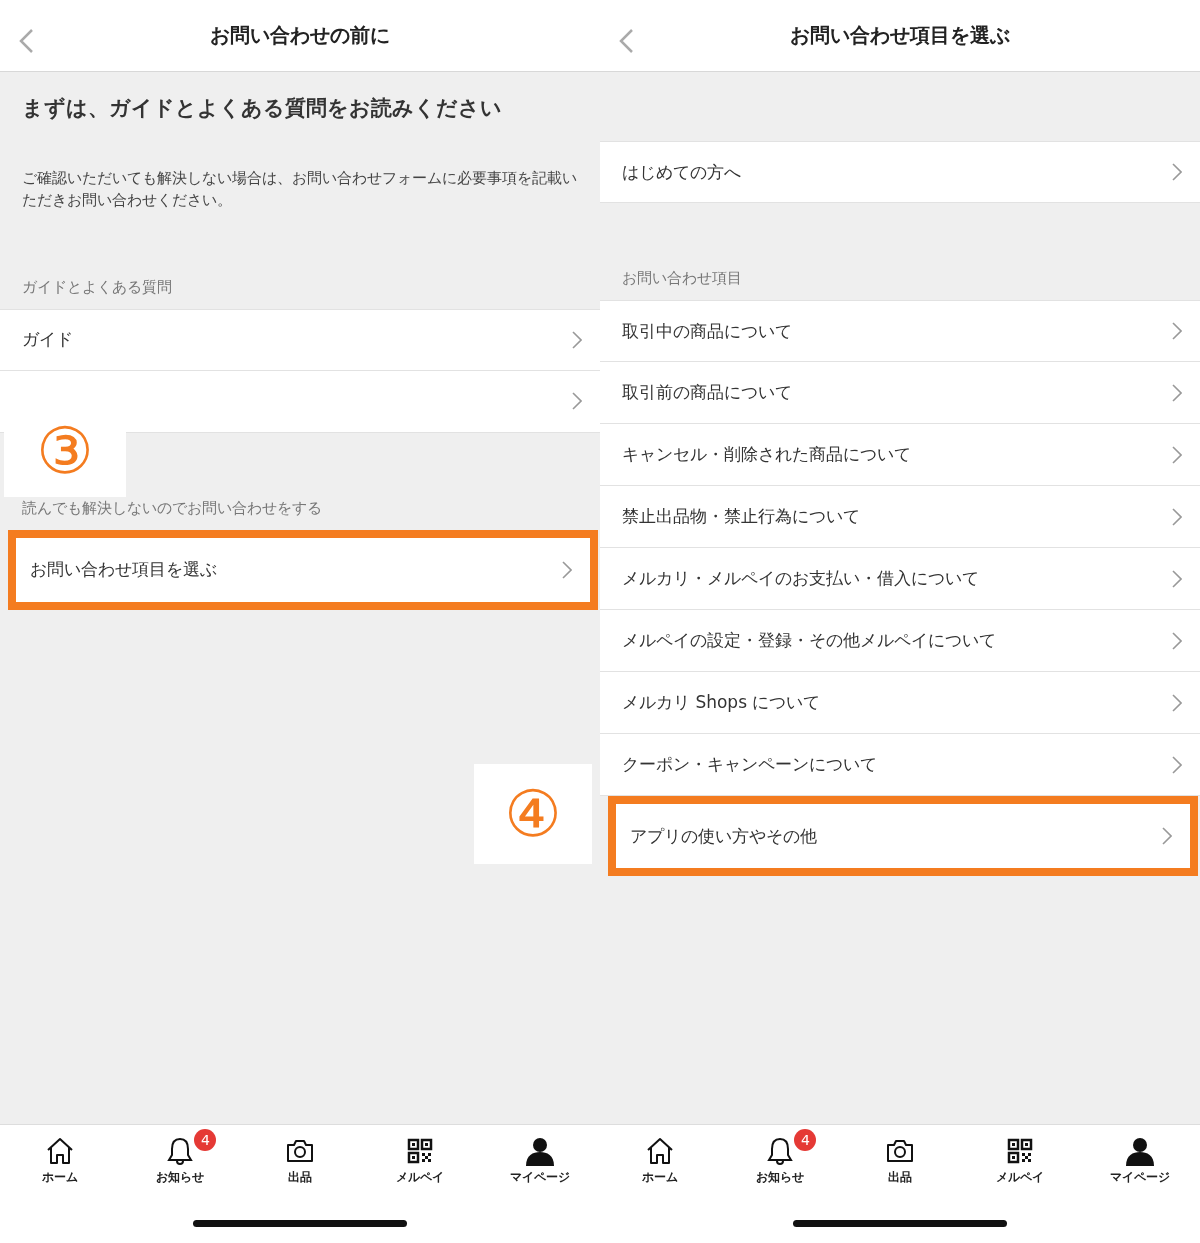 Image resolution: width=1200 pixels, height=1243 pixels. I want to click on section-label: お問い合わせ項目, so click(682, 278).